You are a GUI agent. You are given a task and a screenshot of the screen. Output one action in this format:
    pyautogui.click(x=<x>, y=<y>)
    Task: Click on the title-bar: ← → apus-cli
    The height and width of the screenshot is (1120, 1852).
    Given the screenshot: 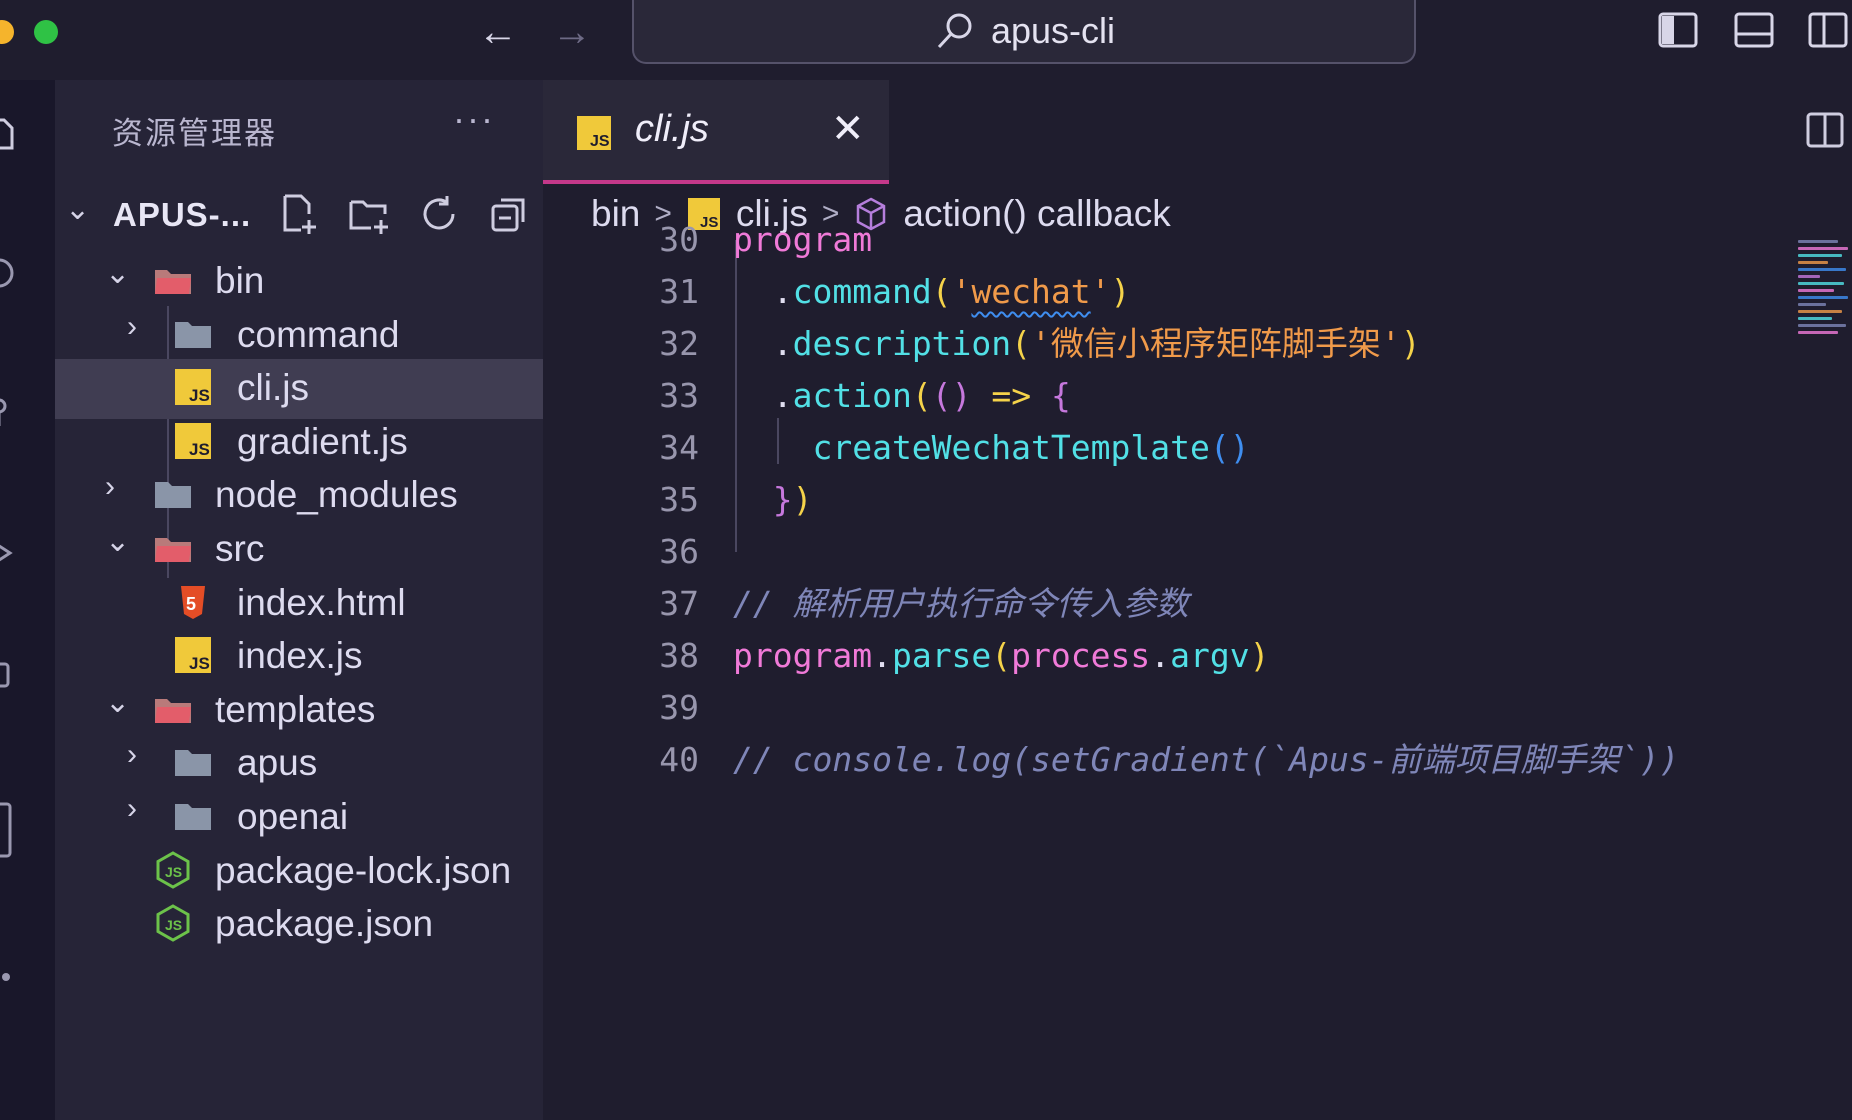 What is the action you would take?
    pyautogui.click(x=926, y=40)
    